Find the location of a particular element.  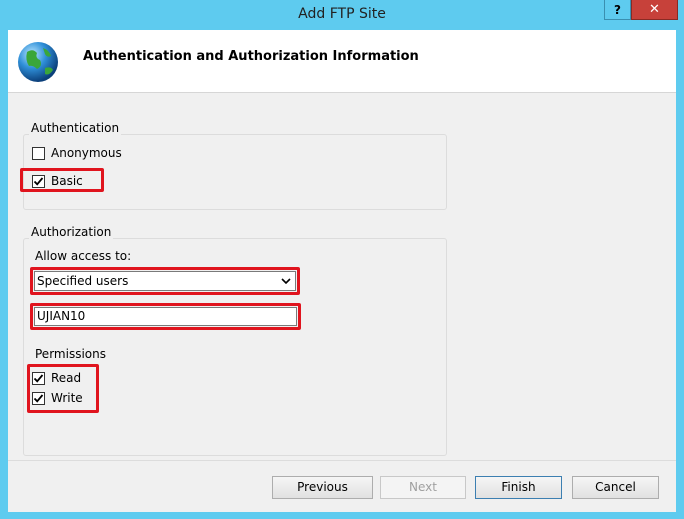

next-button: Next is located at coordinates (423, 487).